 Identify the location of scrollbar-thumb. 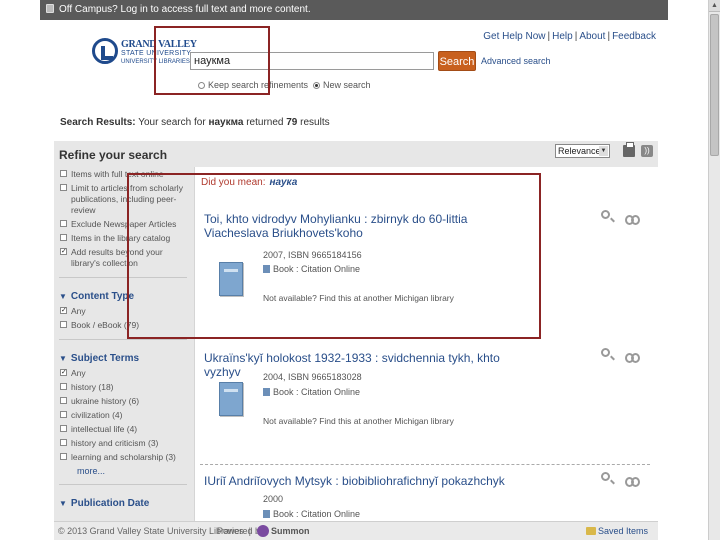
(714, 85).